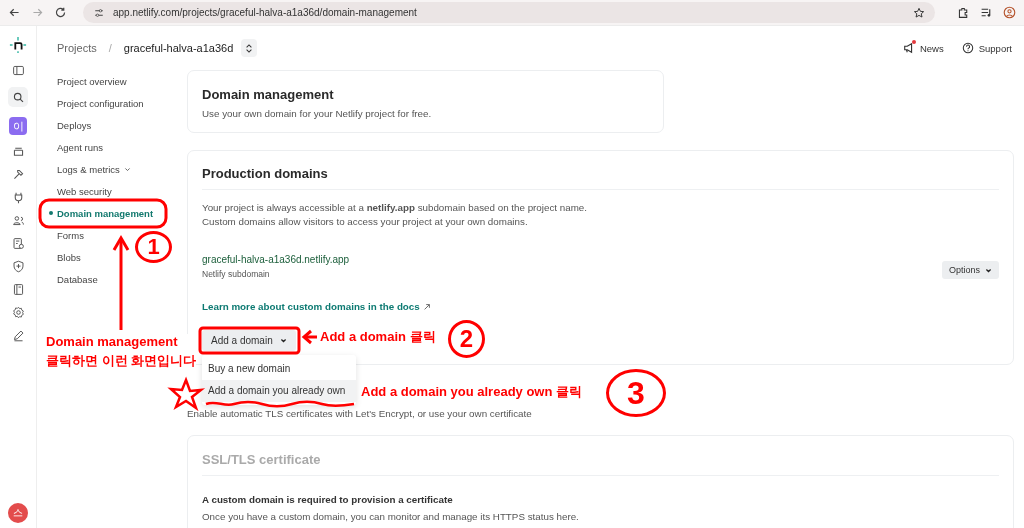 The height and width of the screenshot is (528, 1024). I want to click on external-link-icon, so click(426, 306).